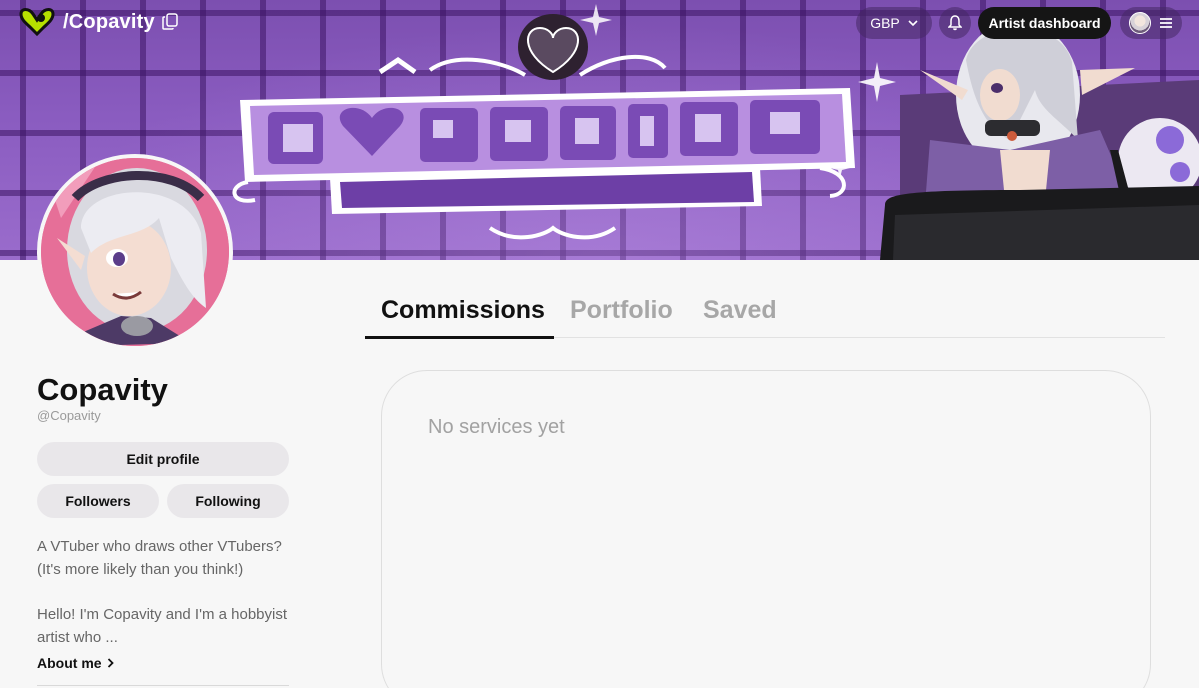 The image size is (1199, 688). Describe the element at coordinates (885, 23) in the screenshot. I see `currency-value: GBP` at that location.